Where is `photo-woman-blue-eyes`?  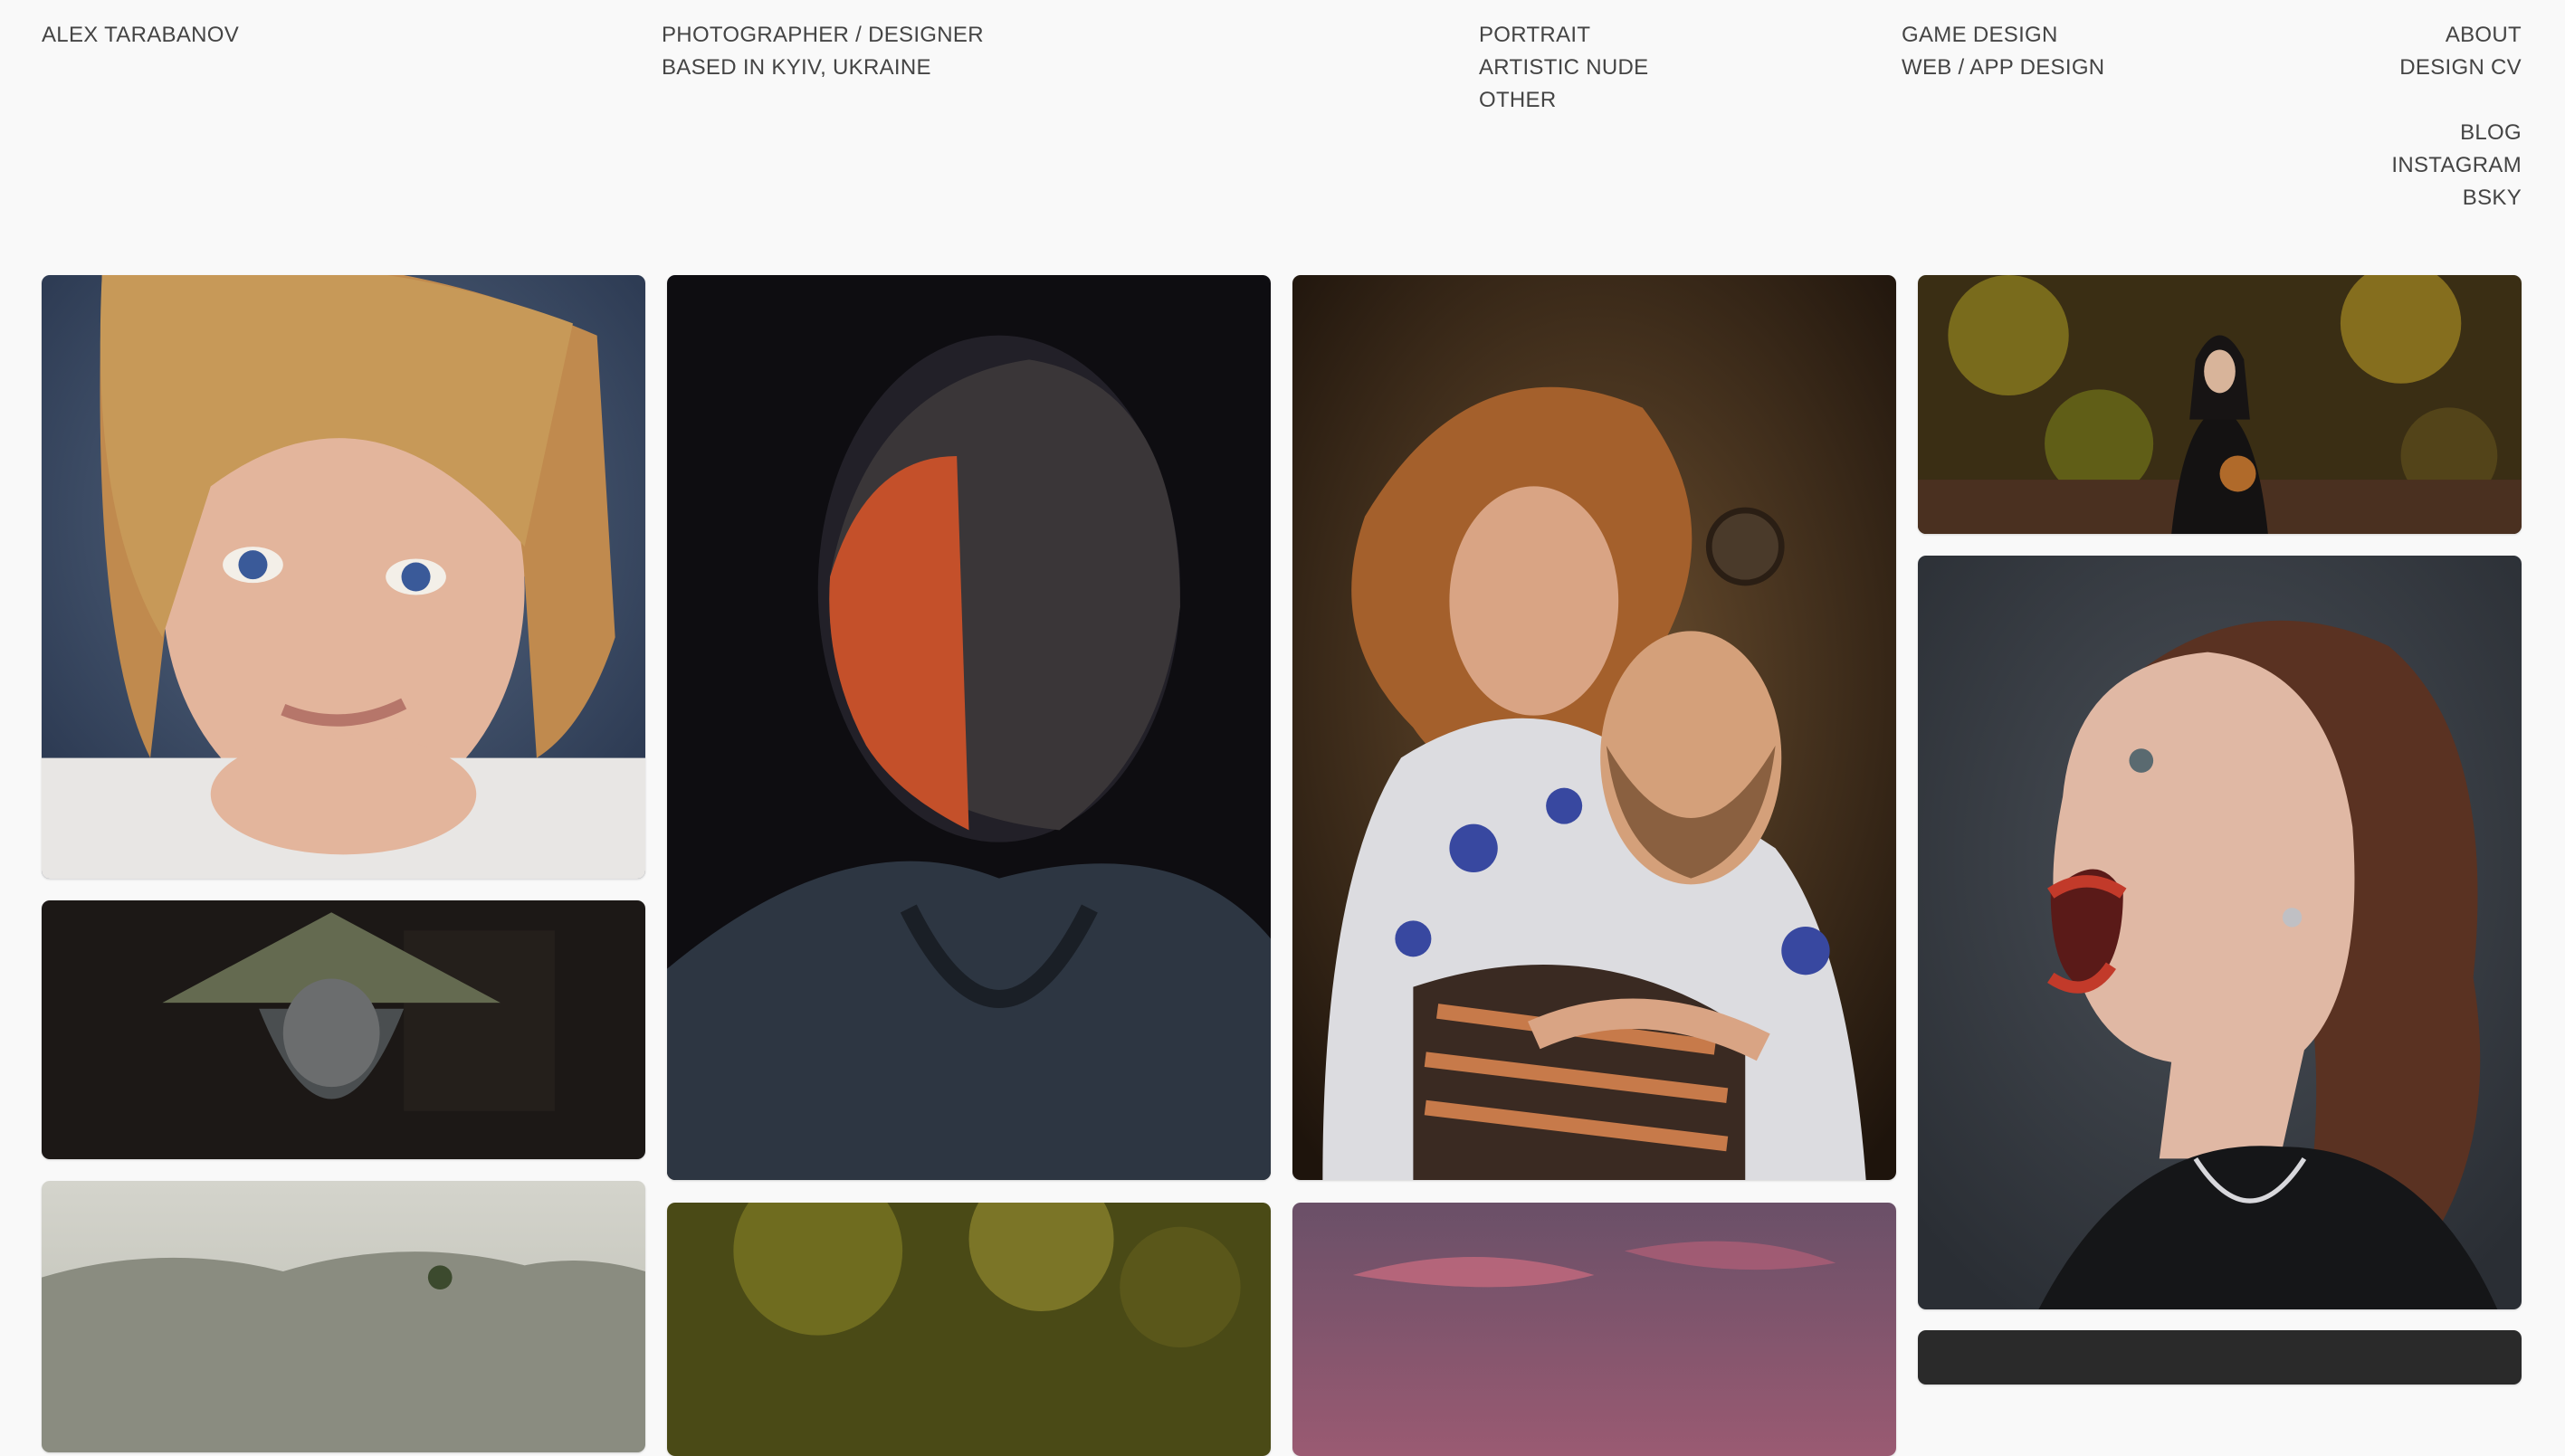
photo-woman-blue-eyes is located at coordinates (343, 577).